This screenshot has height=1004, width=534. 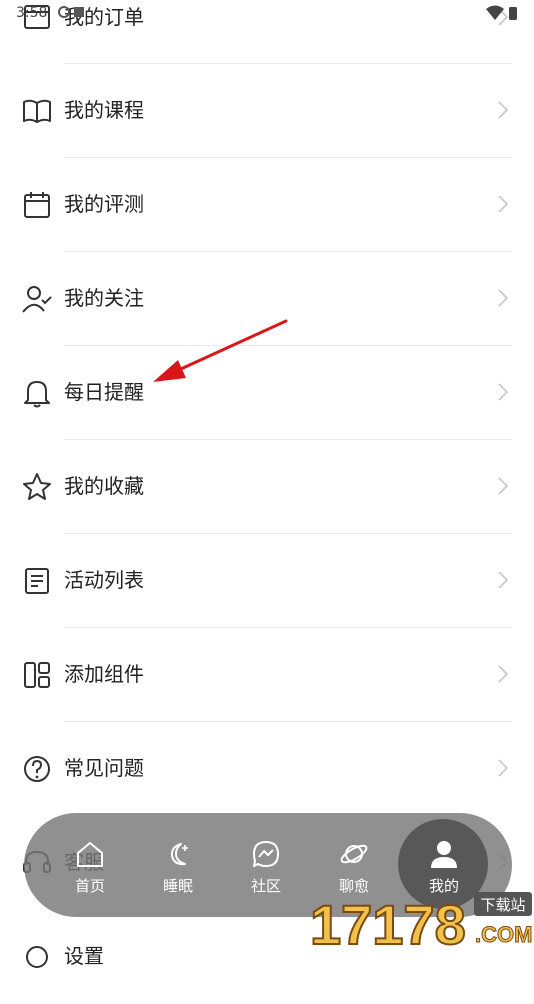 What do you see at coordinates (267, 675) in the screenshot?
I see `menu-item-add-widget: 添加组件` at bounding box center [267, 675].